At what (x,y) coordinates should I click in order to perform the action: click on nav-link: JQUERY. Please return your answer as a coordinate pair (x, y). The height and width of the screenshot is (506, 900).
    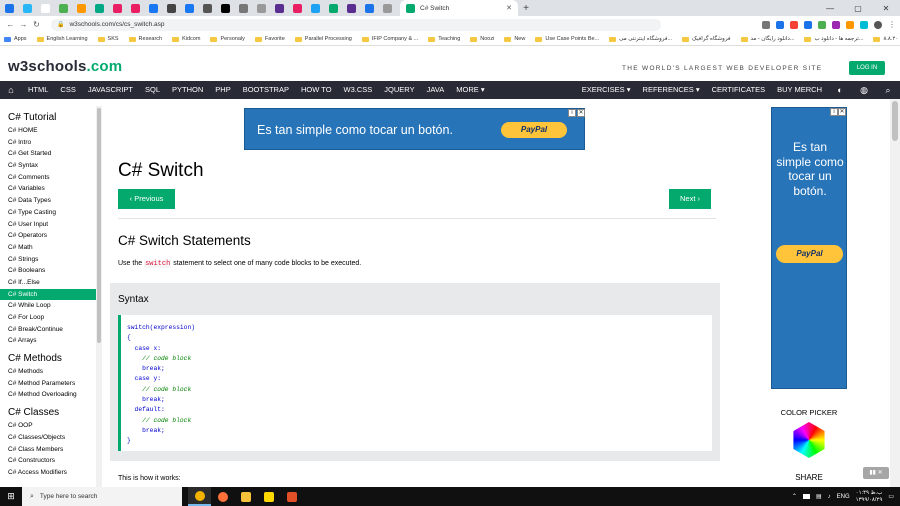
    Looking at the image, I should click on (399, 90).